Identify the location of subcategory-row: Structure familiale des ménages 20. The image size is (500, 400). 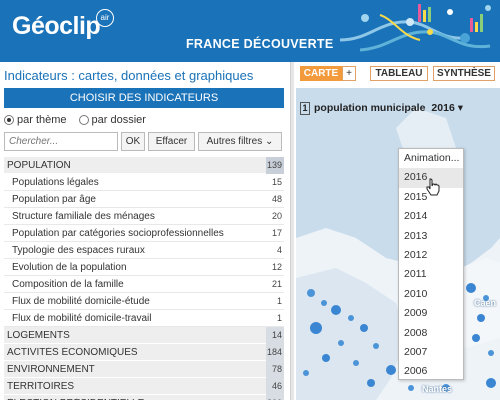
(144, 216).